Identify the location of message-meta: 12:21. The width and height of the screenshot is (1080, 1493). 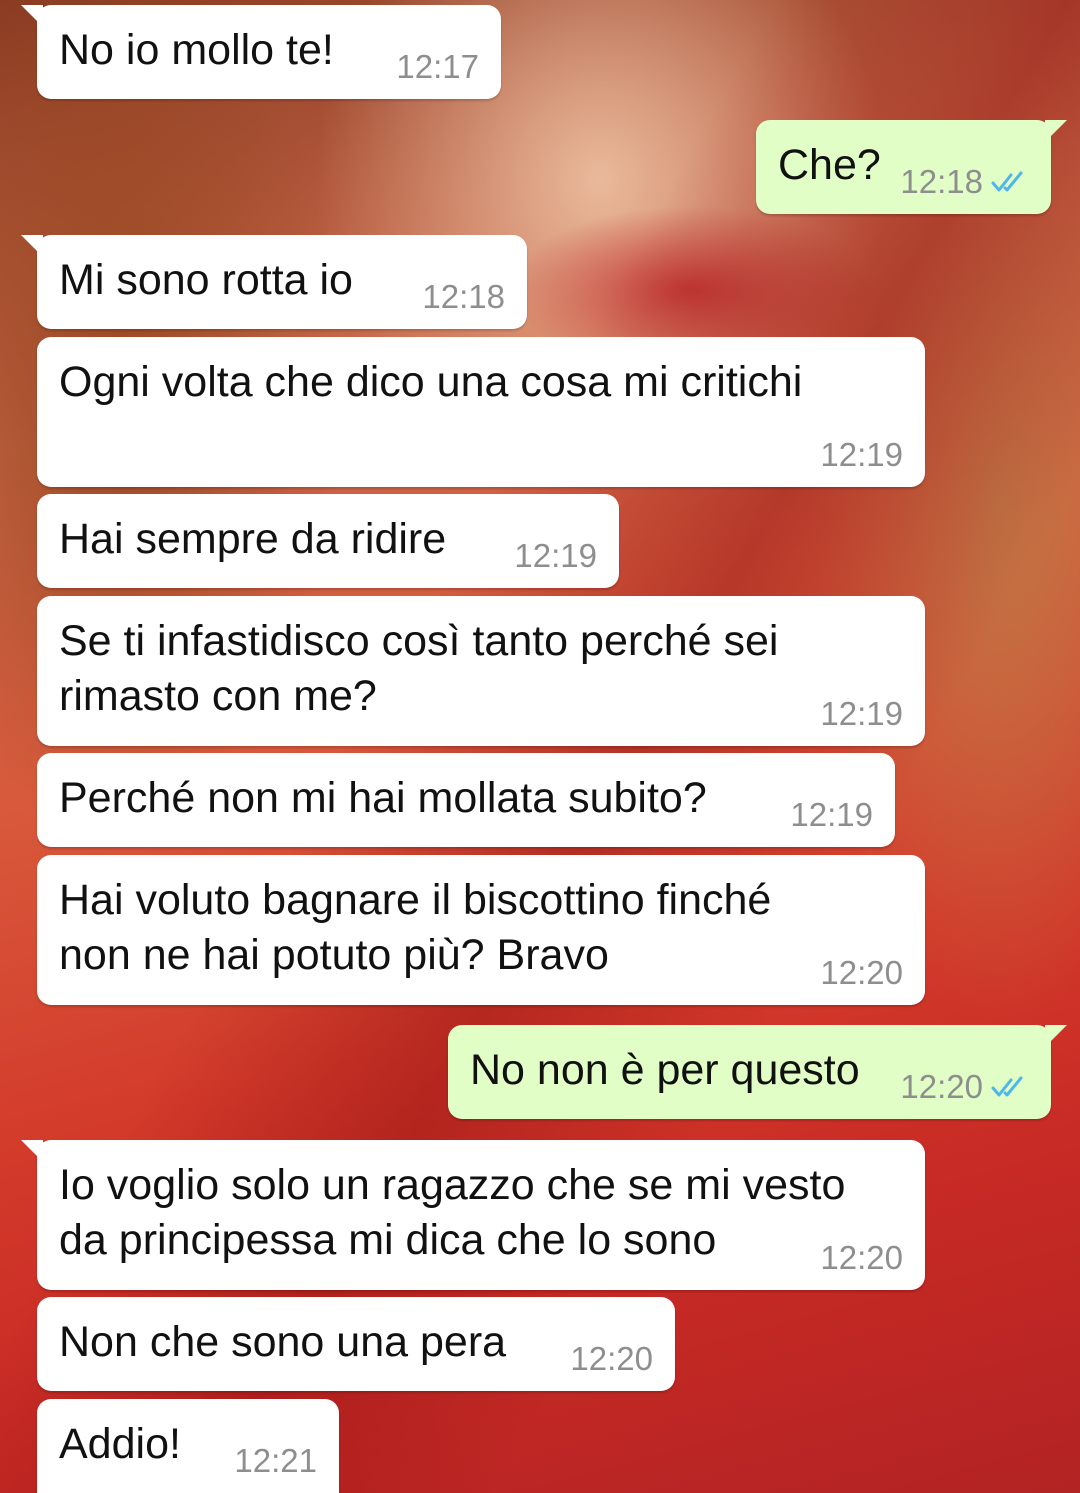
(275, 1461).